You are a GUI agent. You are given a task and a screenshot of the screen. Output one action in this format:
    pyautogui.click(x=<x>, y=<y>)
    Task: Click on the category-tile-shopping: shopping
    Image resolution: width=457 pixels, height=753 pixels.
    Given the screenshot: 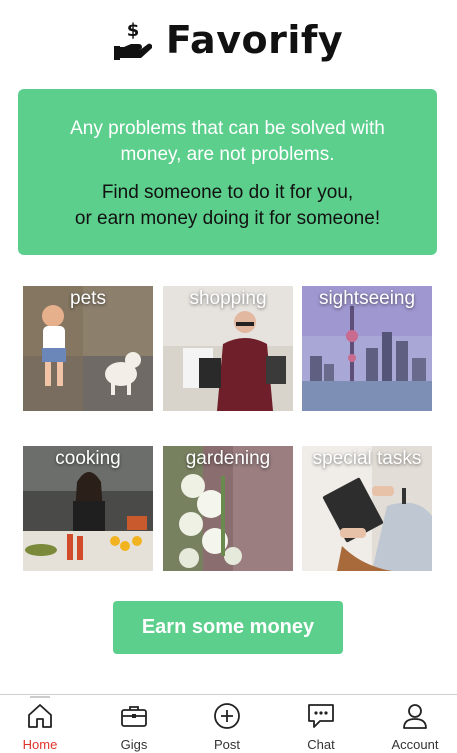 What is the action you would take?
    pyautogui.click(x=228, y=348)
    